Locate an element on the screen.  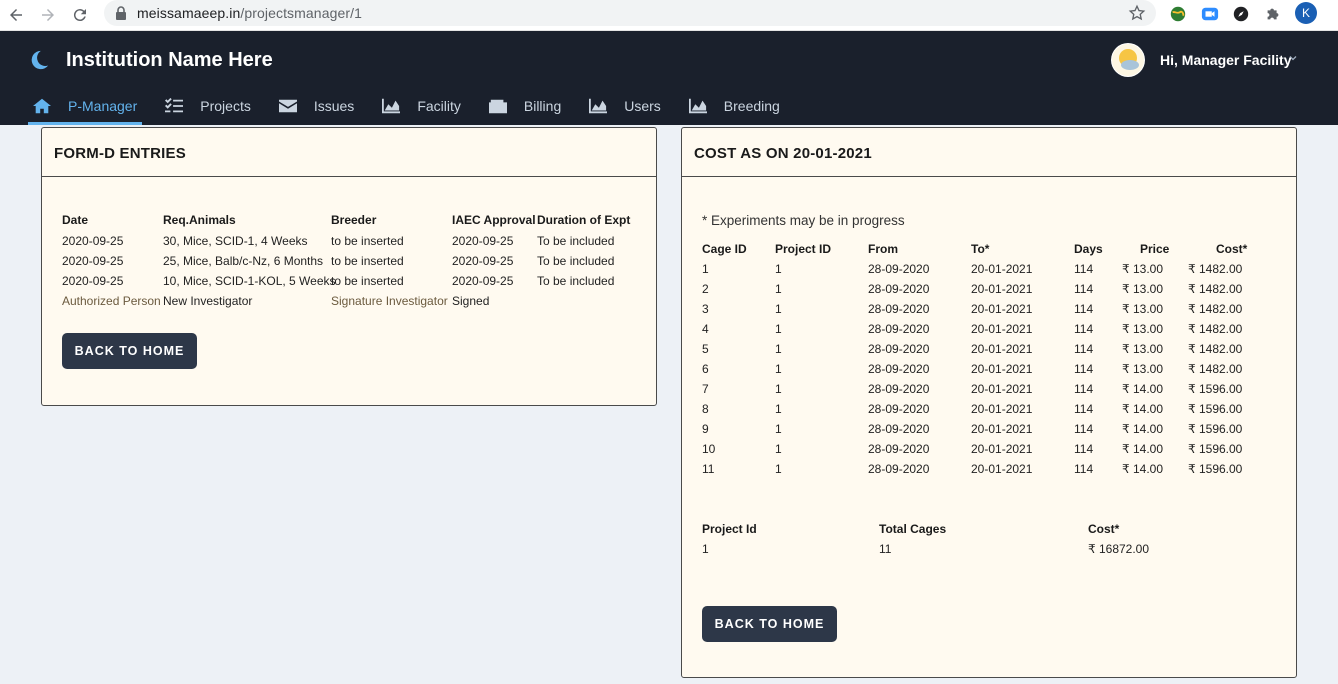
tab-issues: Issues is located at coordinates (316, 106).